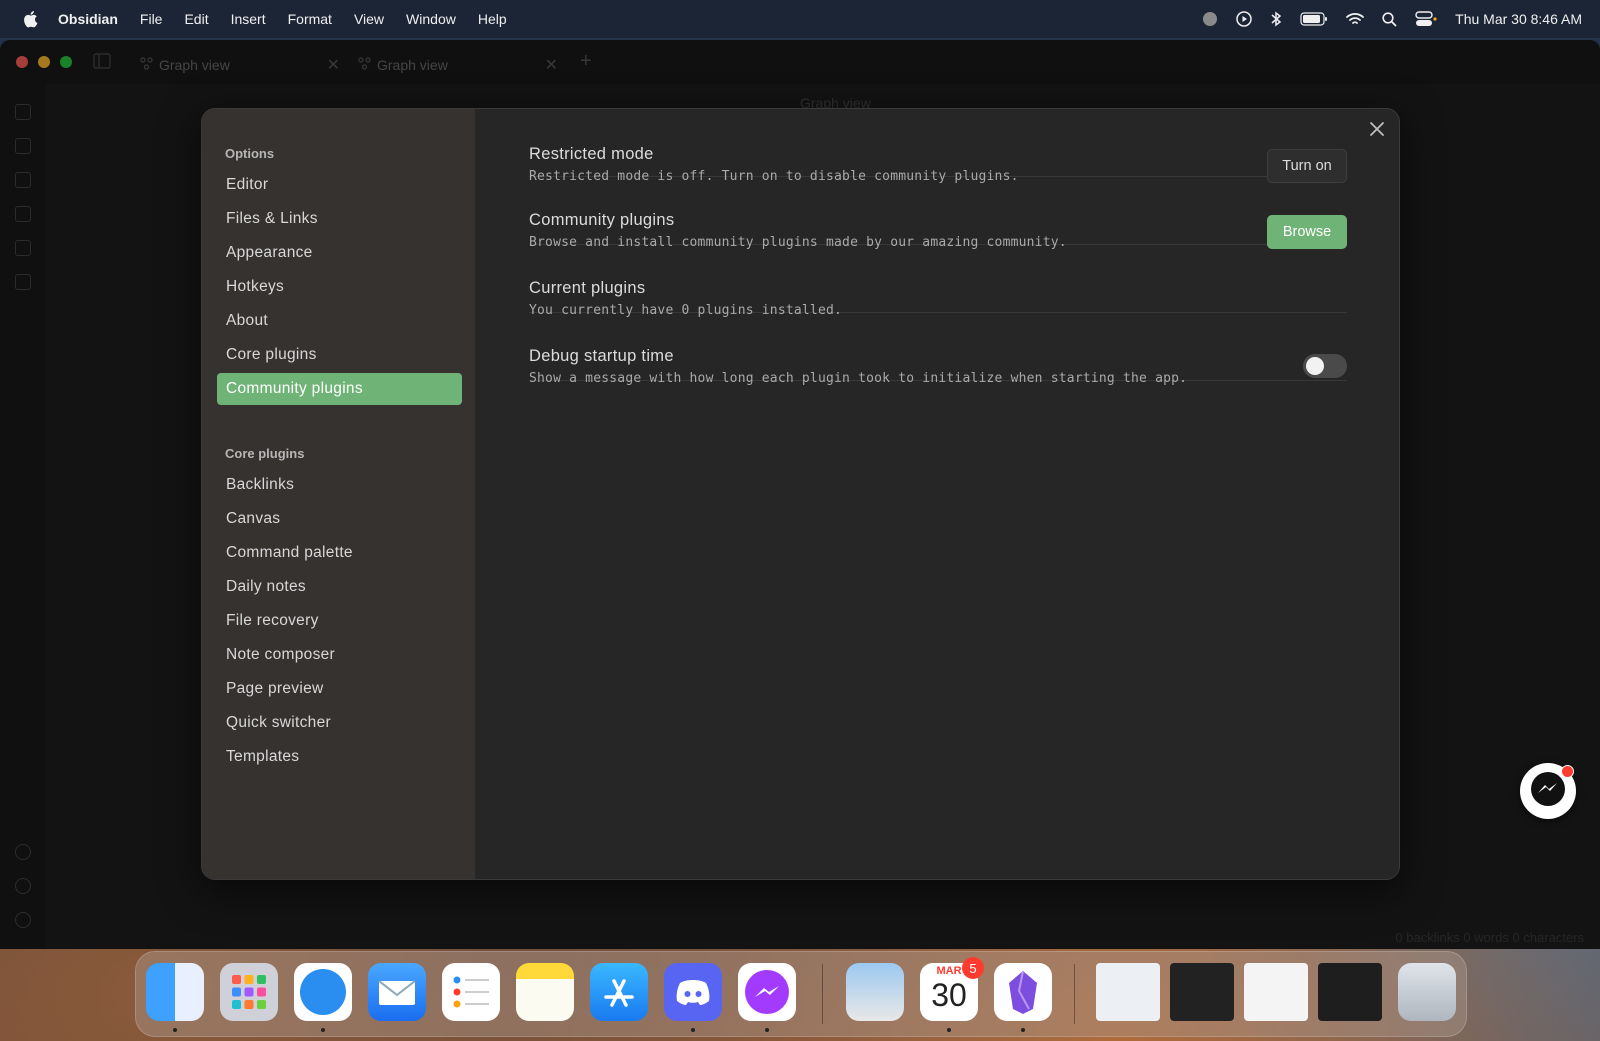 This screenshot has width=1600, height=1041. I want to click on menu-app-name: Obsidian, so click(88, 19).